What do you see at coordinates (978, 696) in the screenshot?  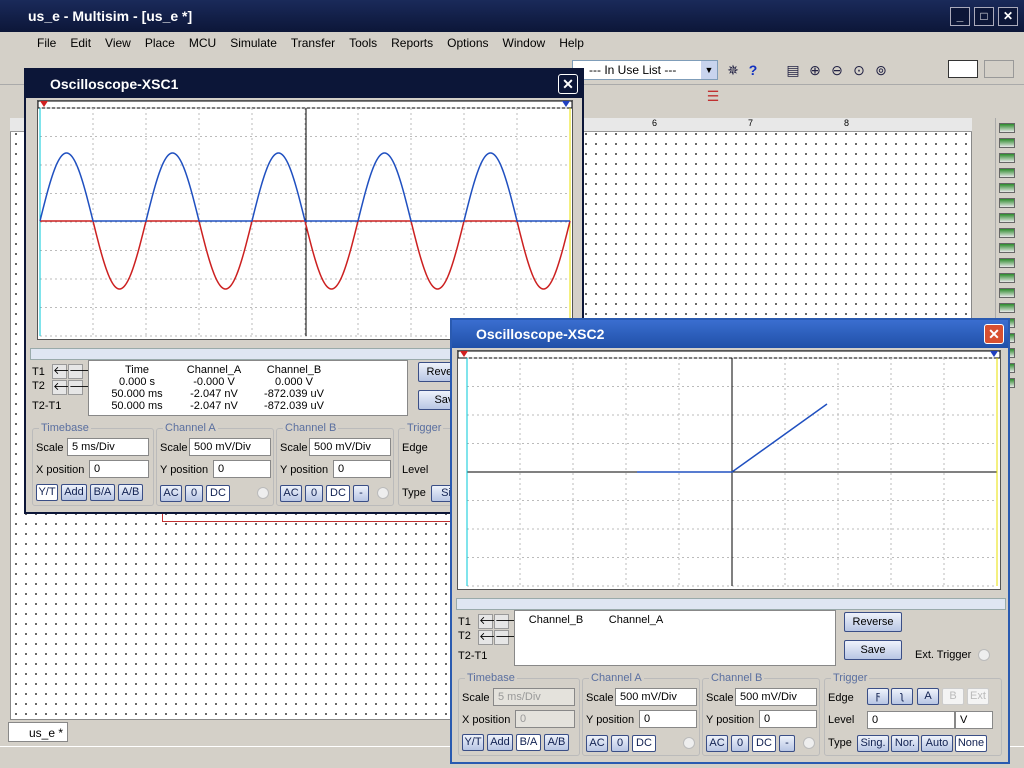 I see `trigger-source-ext-button: Ext` at bounding box center [978, 696].